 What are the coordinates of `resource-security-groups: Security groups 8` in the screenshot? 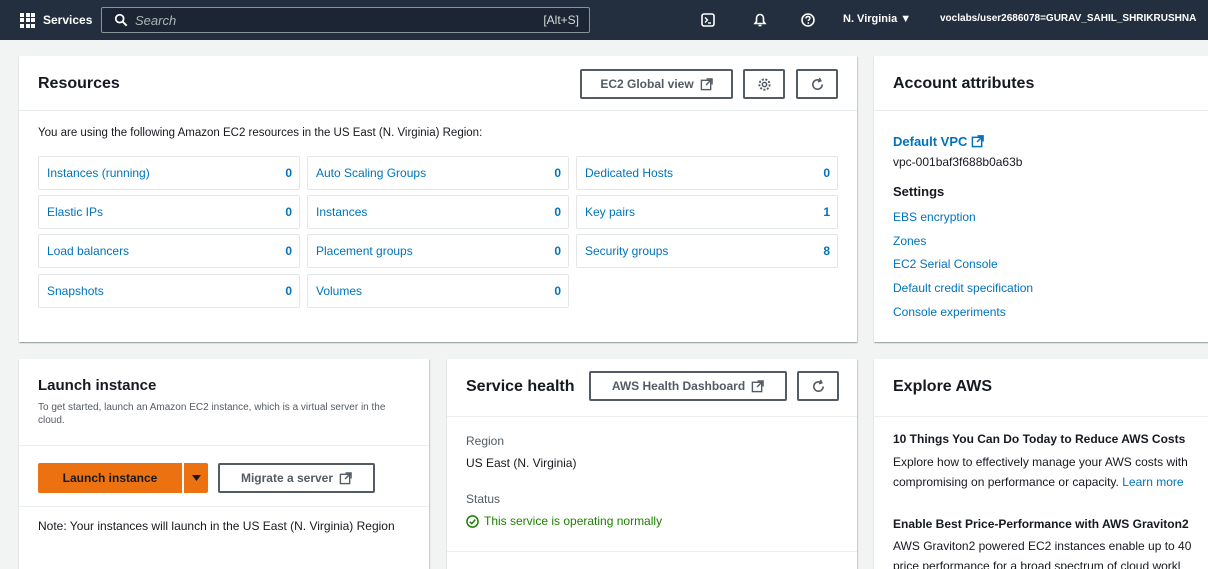 It's located at (707, 251).